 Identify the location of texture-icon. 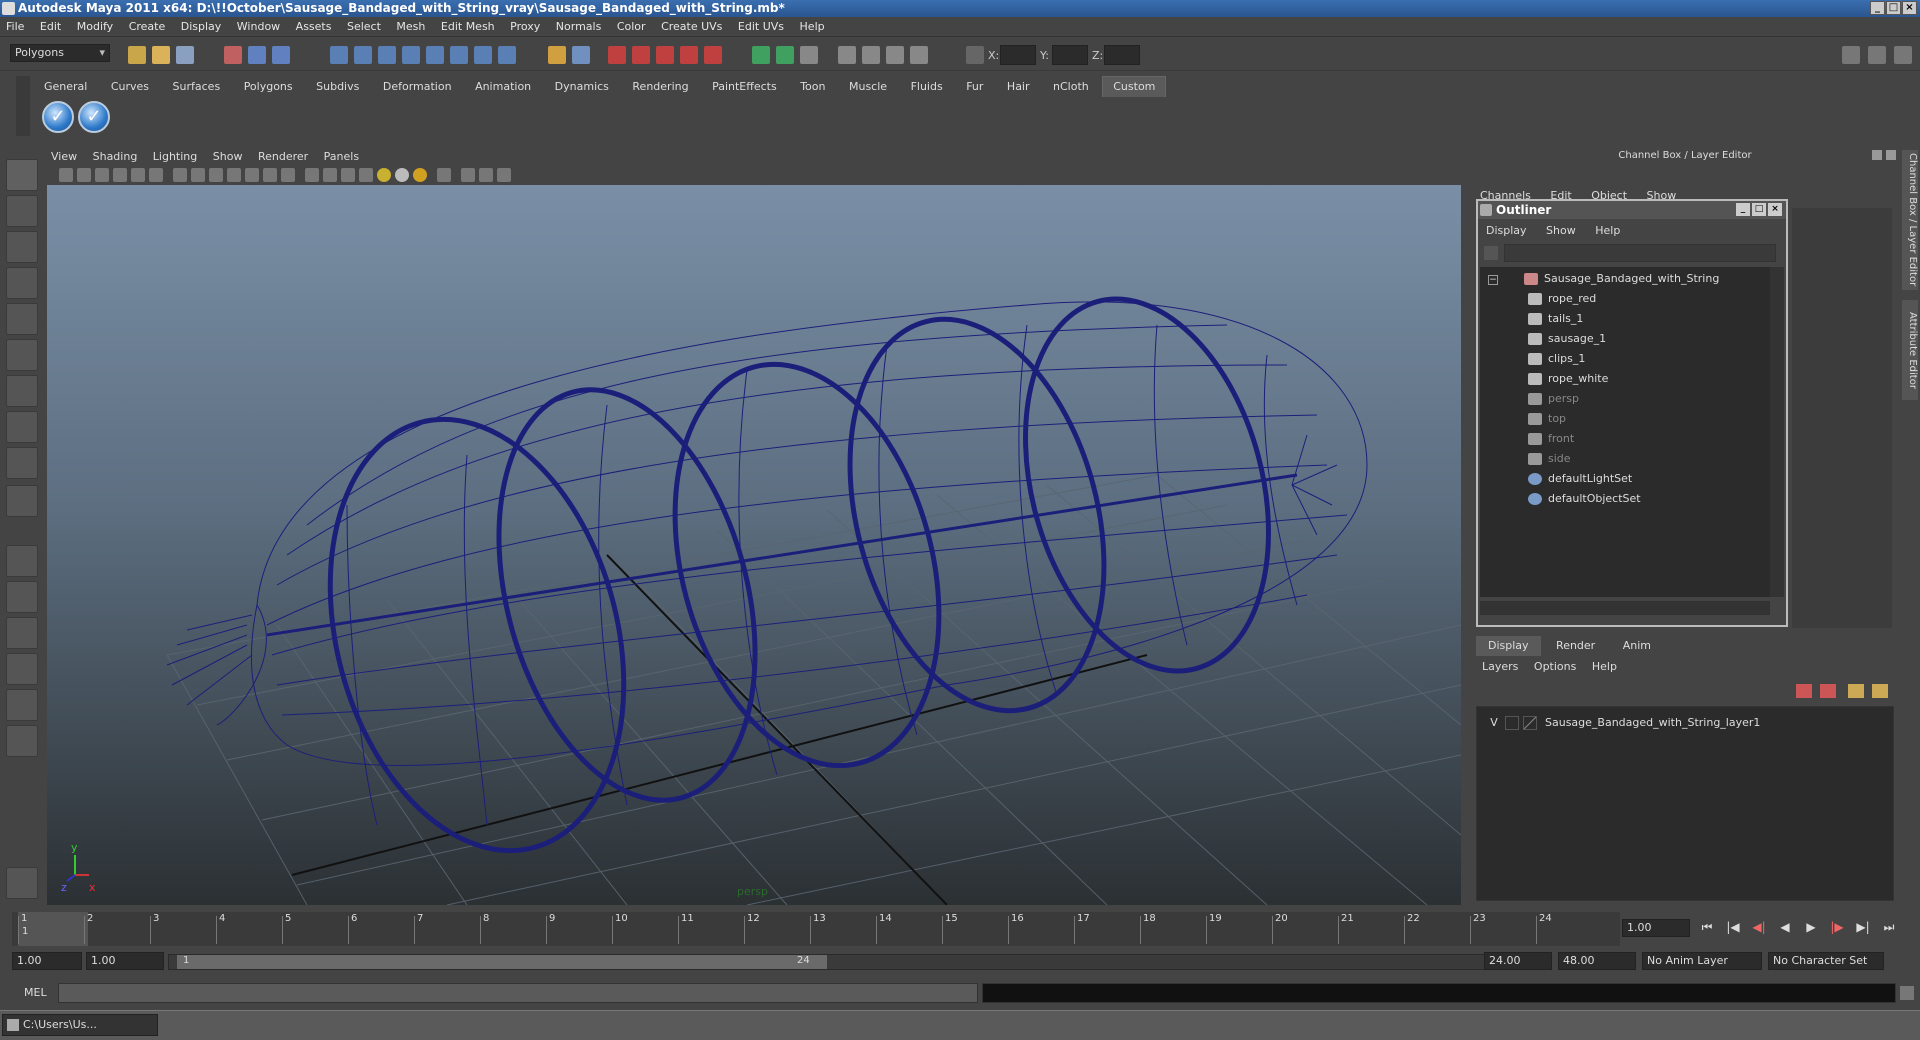
(252, 175).